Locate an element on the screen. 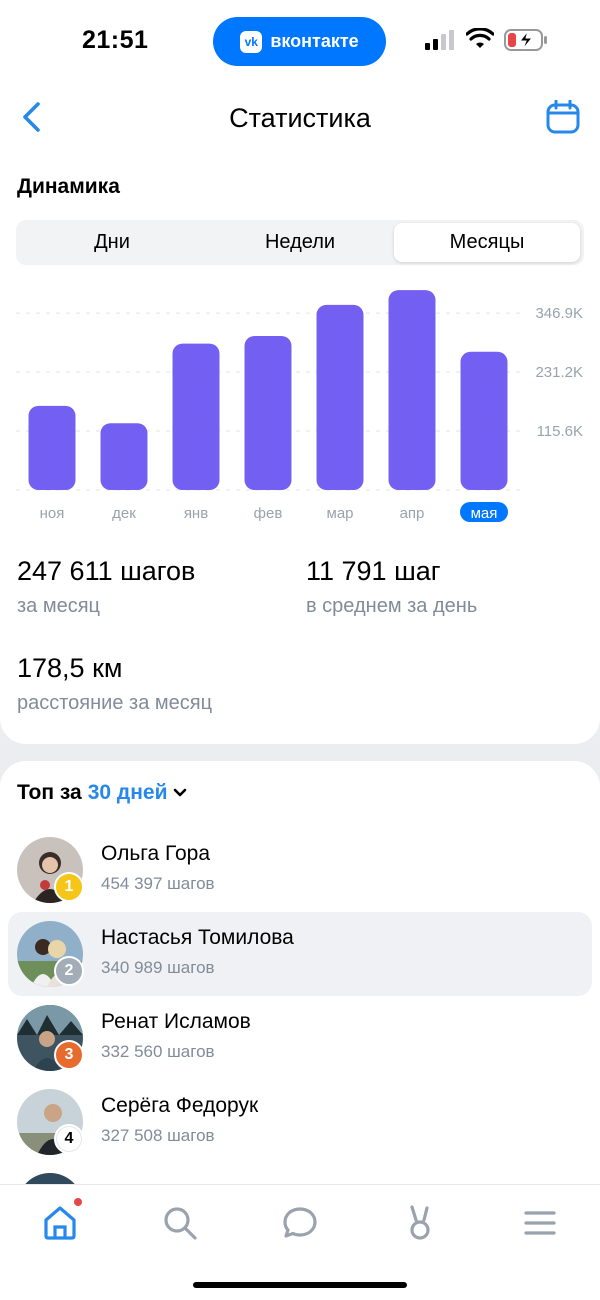 The image size is (600, 1300). clips-icon is located at coordinates (420, 1223).